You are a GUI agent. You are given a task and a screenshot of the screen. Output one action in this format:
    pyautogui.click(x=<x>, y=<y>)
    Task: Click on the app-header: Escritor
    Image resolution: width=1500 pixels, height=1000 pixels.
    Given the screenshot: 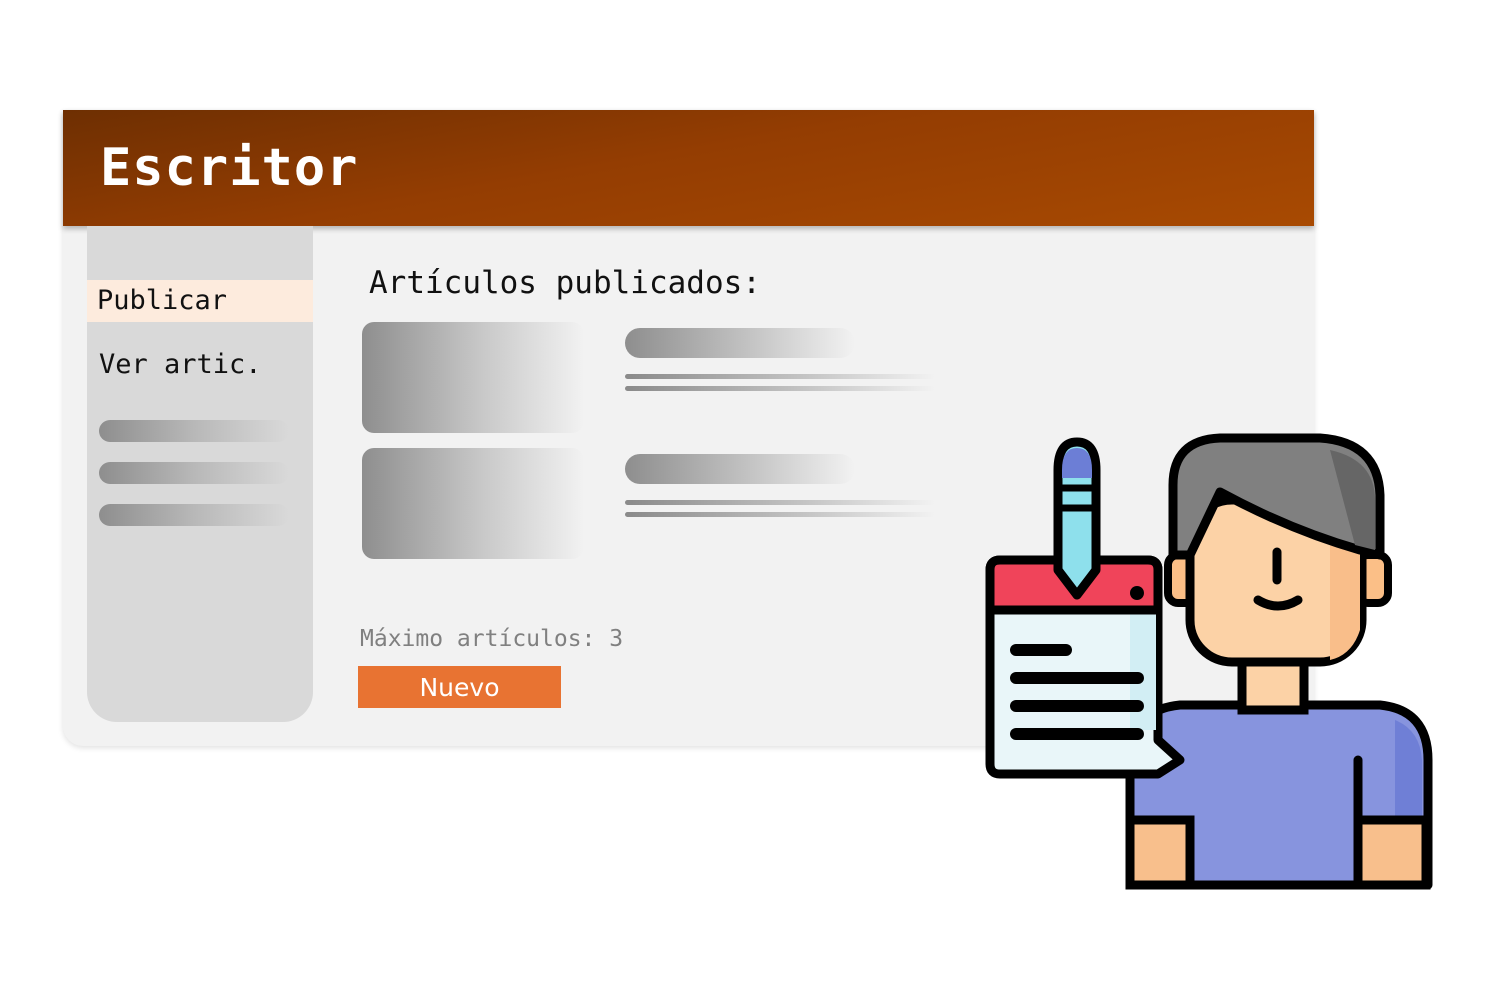 What is the action you would take?
    pyautogui.click(x=688, y=168)
    